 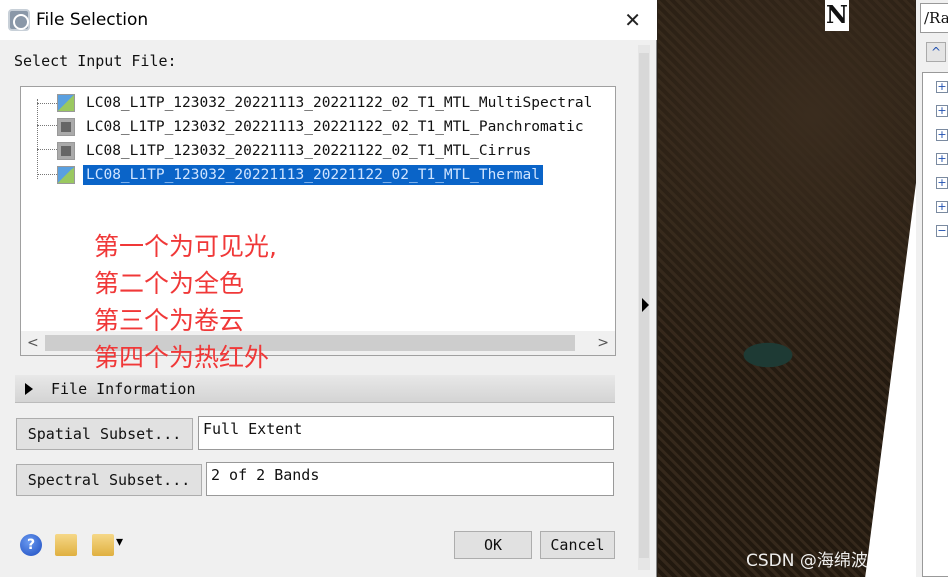 What do you see at coordinates (19, 20) in the screenshot?
I see `app-icon` at bounding box center [19, 20].